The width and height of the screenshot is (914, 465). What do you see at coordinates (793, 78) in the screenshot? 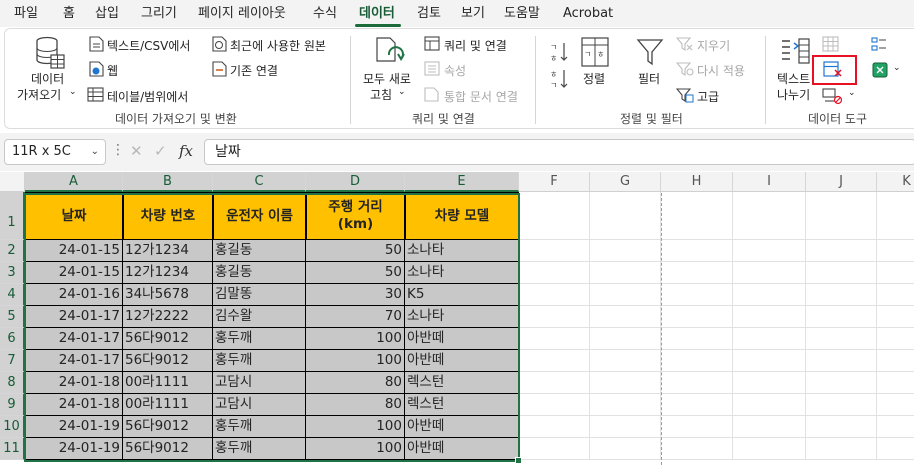
I see `text-to-columns-label-1: 텍스트` at bounding box center [793, 78].